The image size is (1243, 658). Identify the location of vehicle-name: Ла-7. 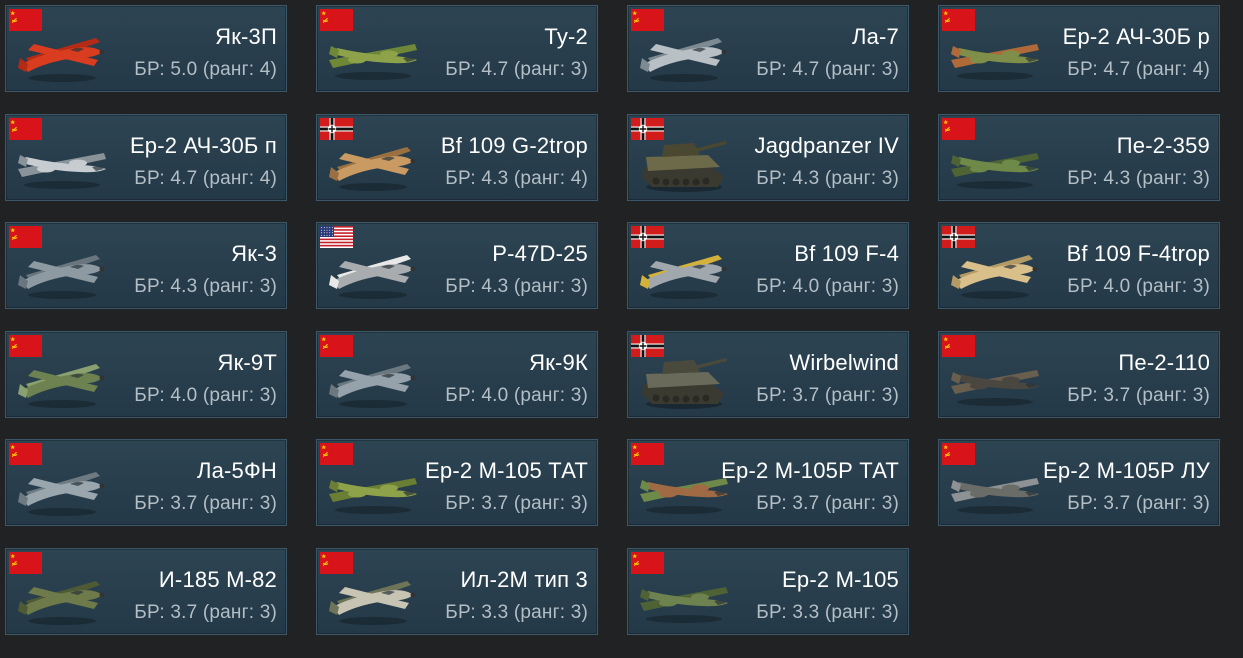
(875, 36).